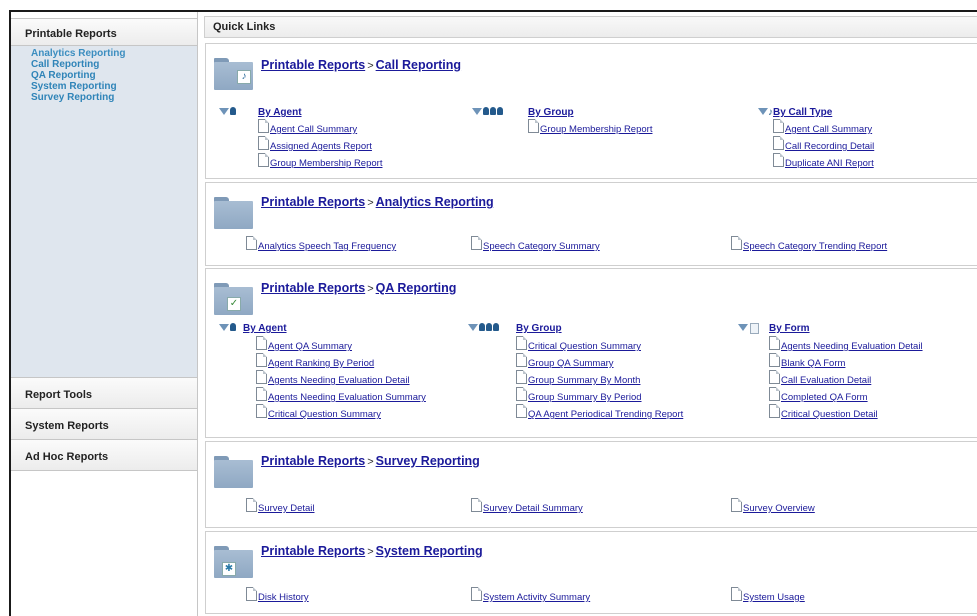  What do you see at coordinates (416, 288) in the screenshot?
I see `breadcrumb-qa-reporting: QA Reporting` at bounding box center [416, 288].